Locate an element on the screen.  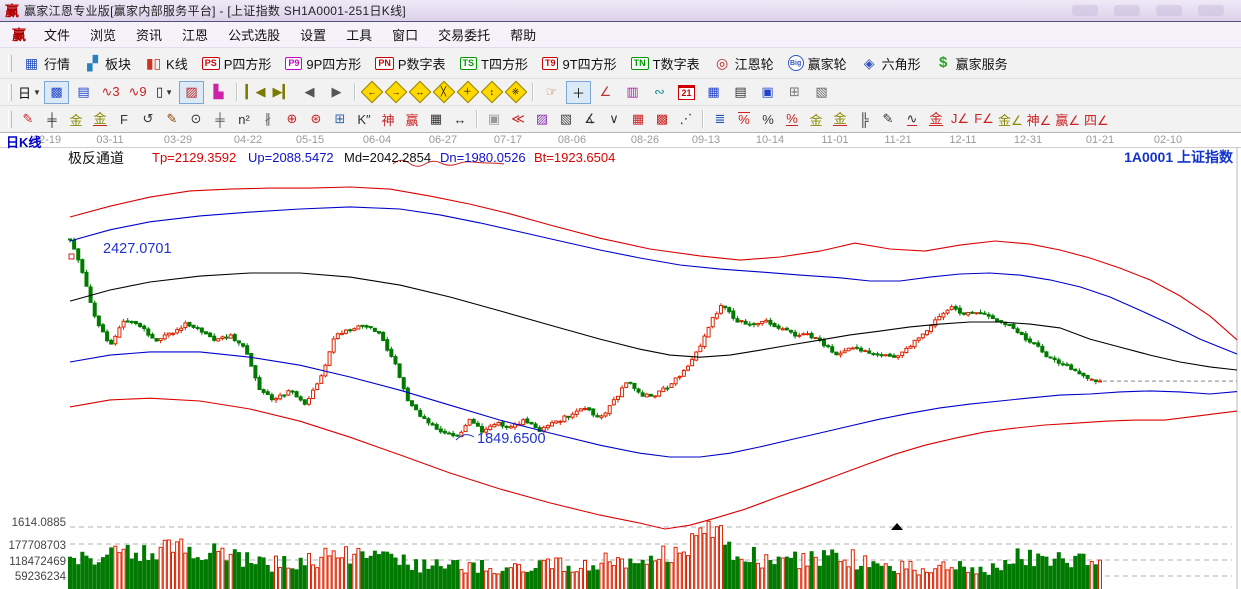
t-number-button: TN T数字表 is located at coordinates (665, 63).